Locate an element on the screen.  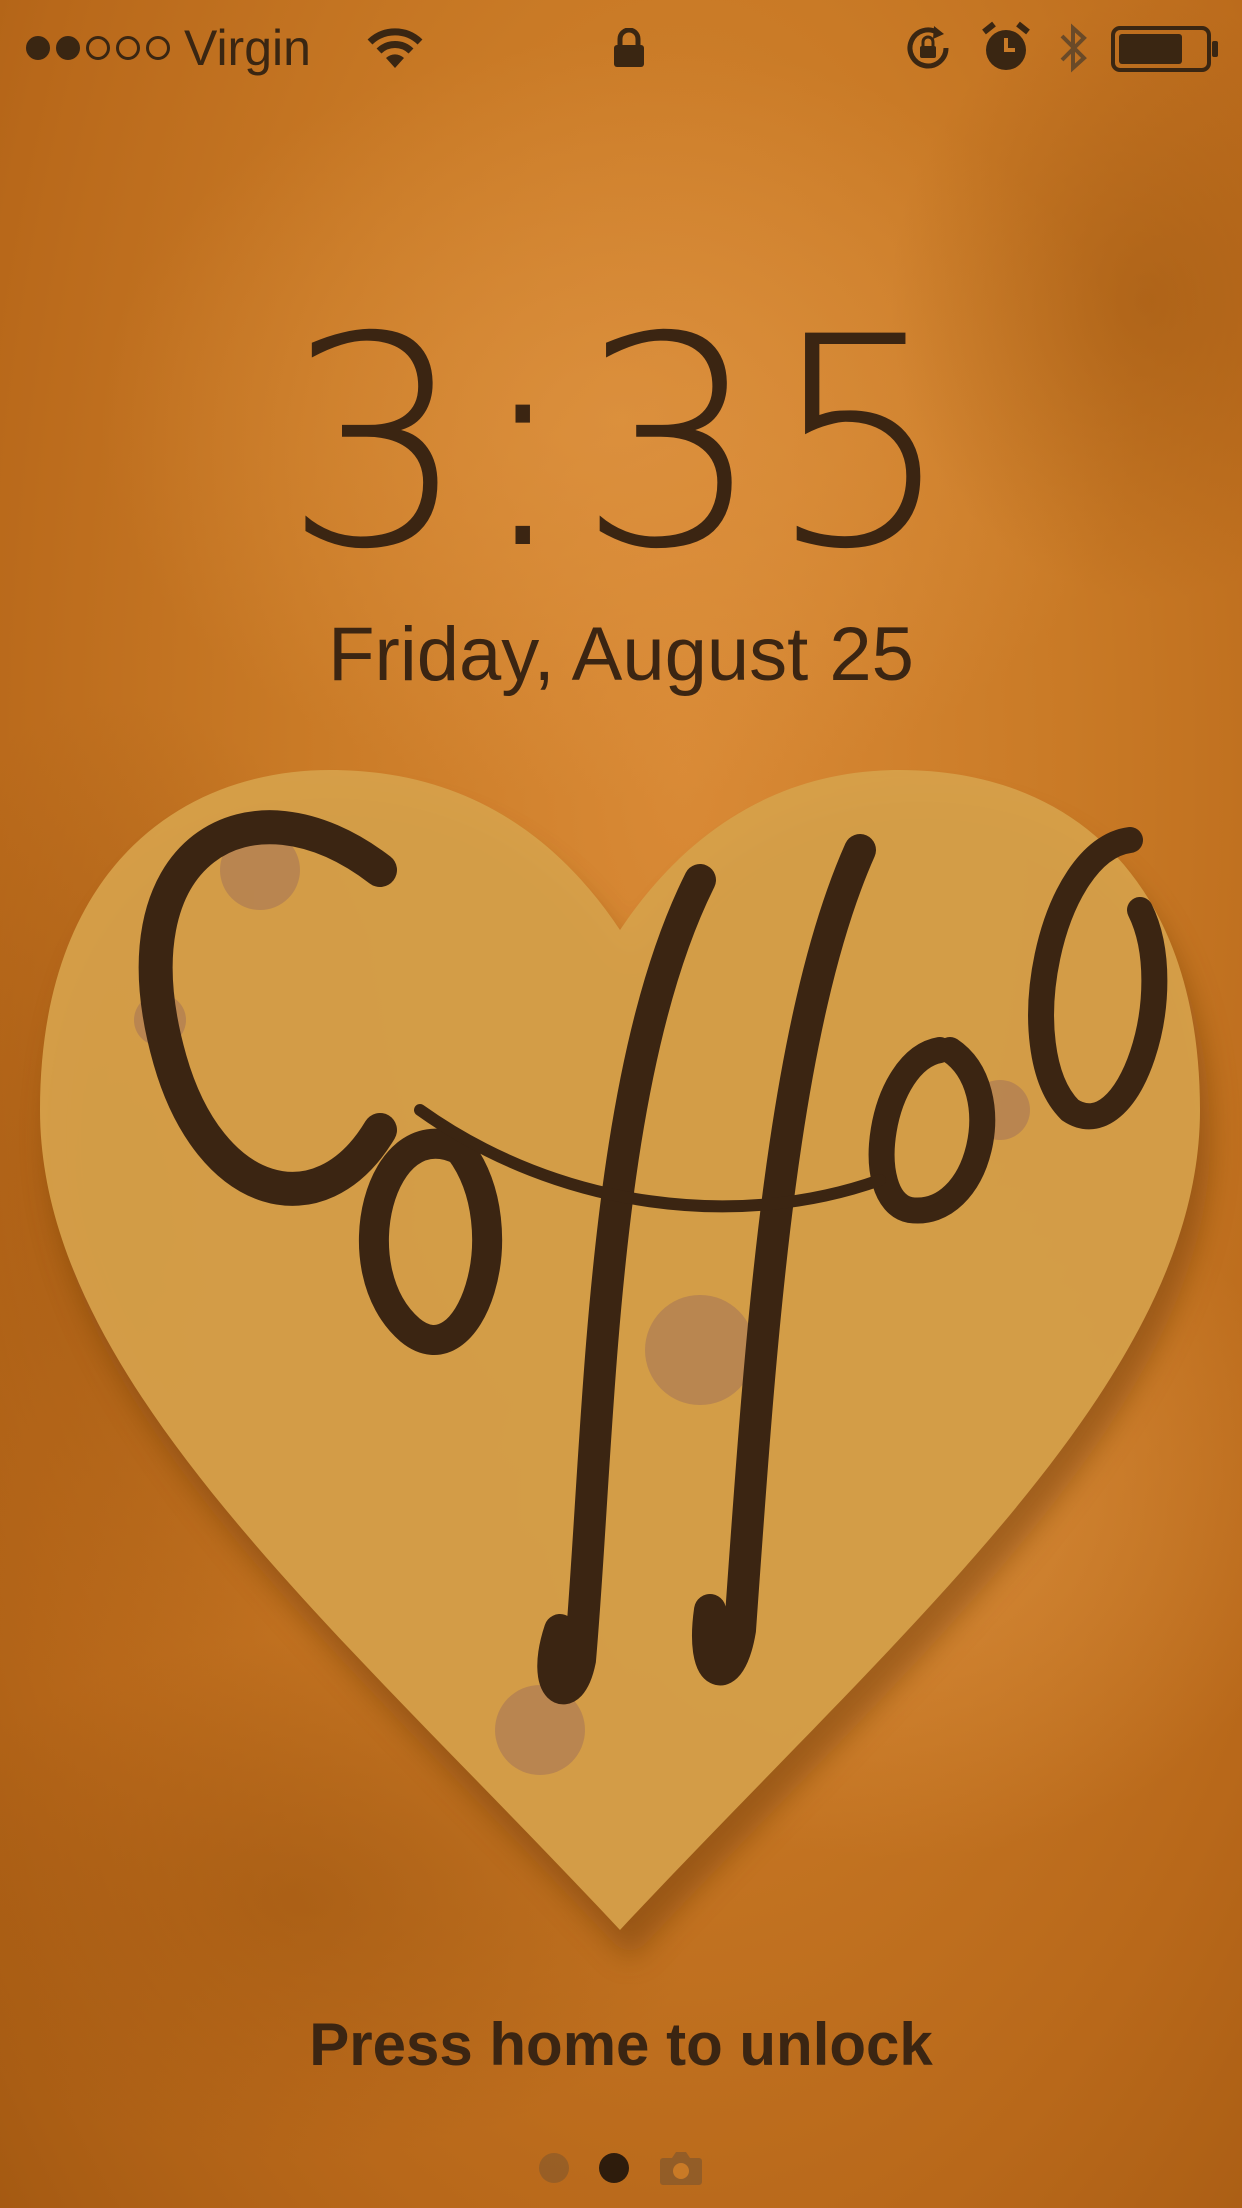
carrier-indicator: Virgin is located at coordinates (168, 48).